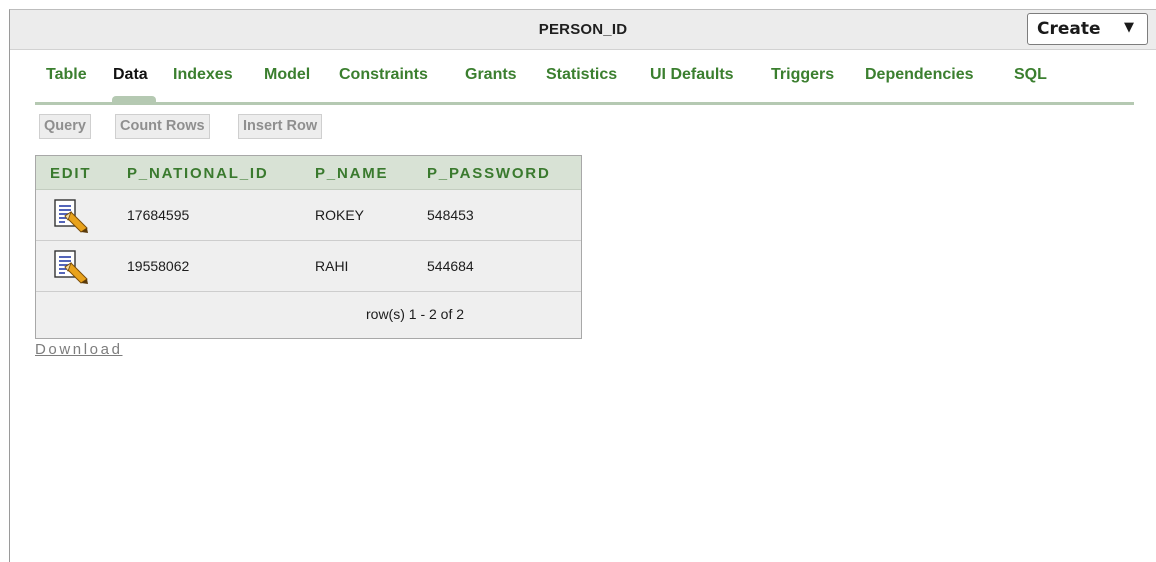  I want to click on table-row: 19558062 RAHI 544684, so click(308, 266).